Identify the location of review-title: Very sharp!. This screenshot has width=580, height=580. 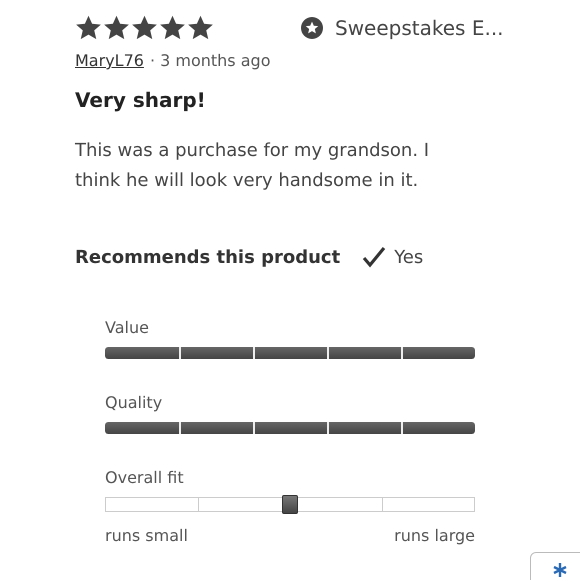
(141, 100).